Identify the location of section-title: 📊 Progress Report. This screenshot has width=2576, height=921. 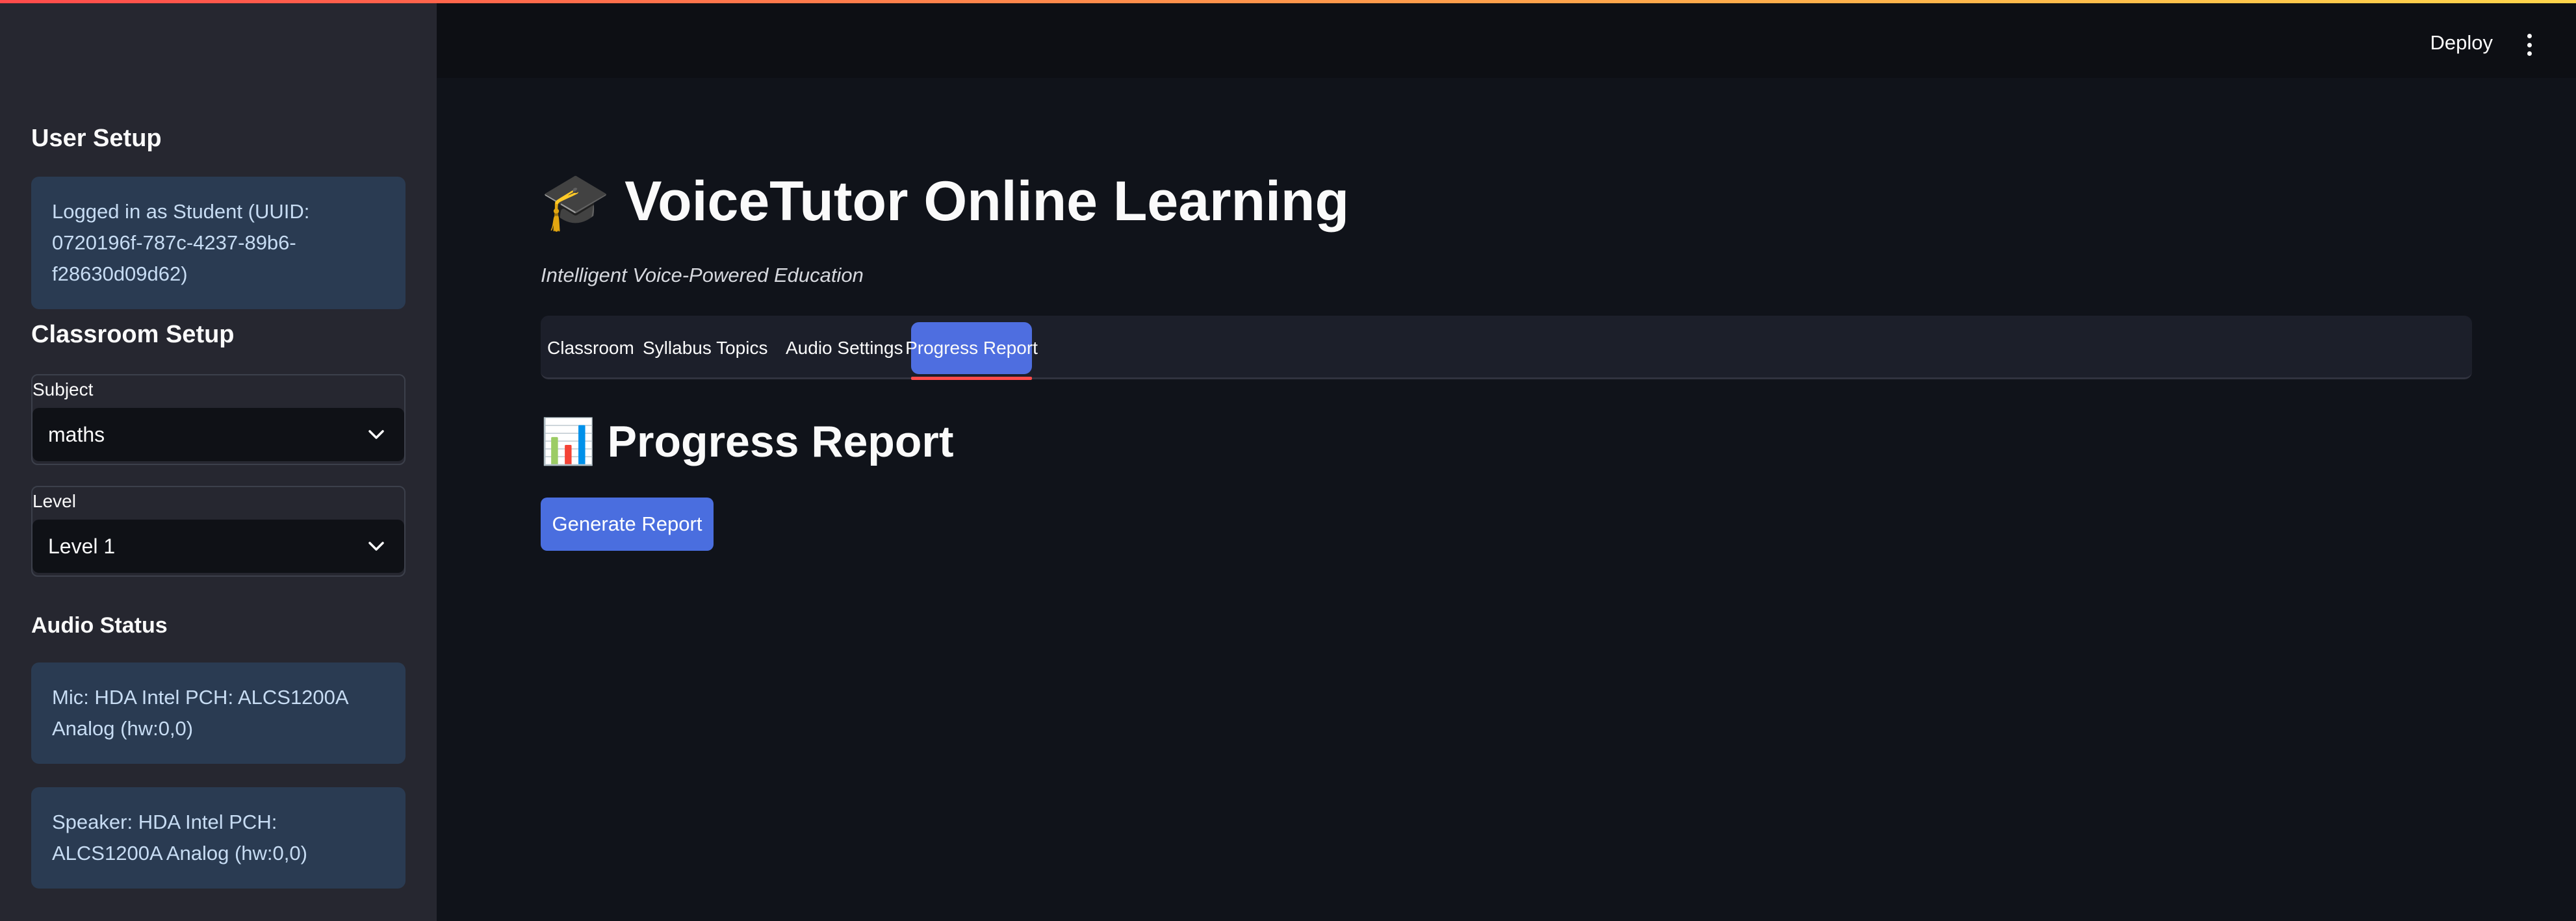
(747, 442).